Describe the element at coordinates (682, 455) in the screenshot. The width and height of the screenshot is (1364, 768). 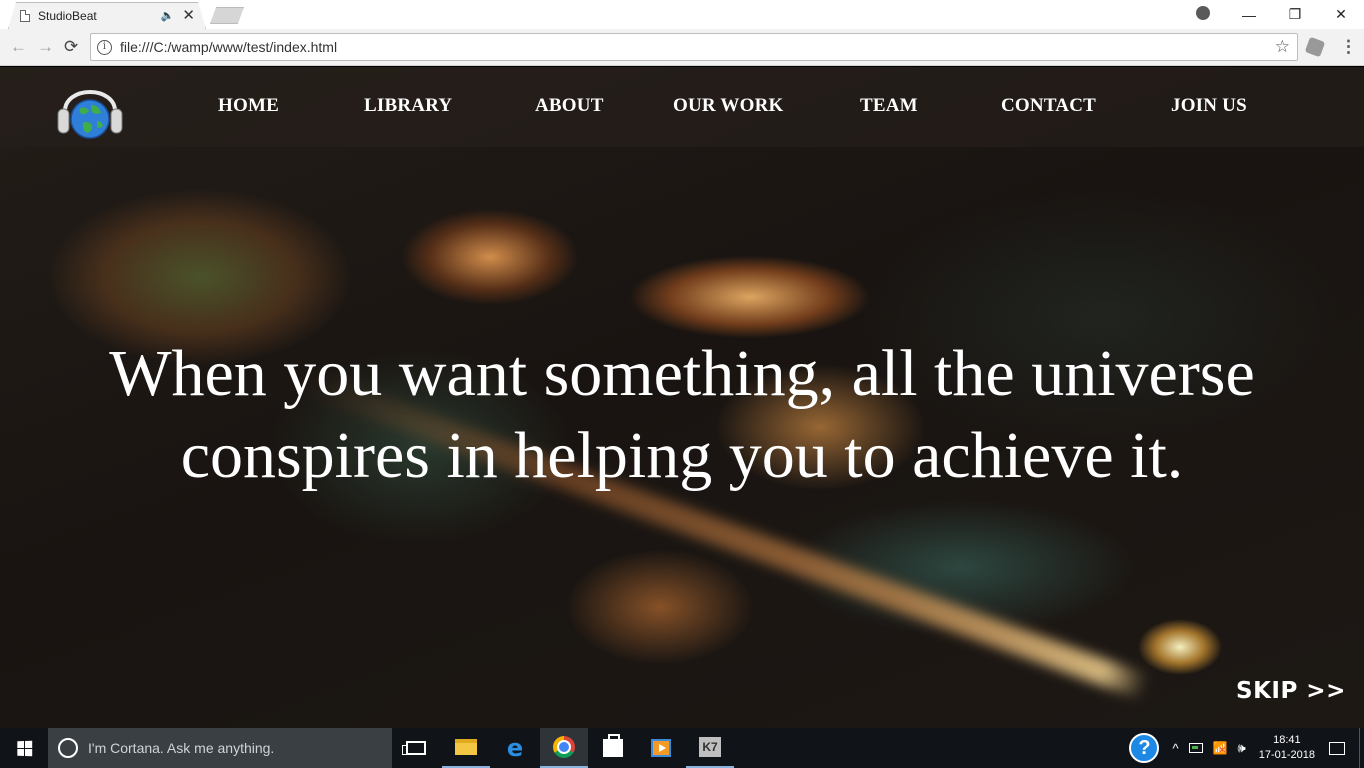
I see `headline-line-2: conspires in helping you to achieve it.` at that location.